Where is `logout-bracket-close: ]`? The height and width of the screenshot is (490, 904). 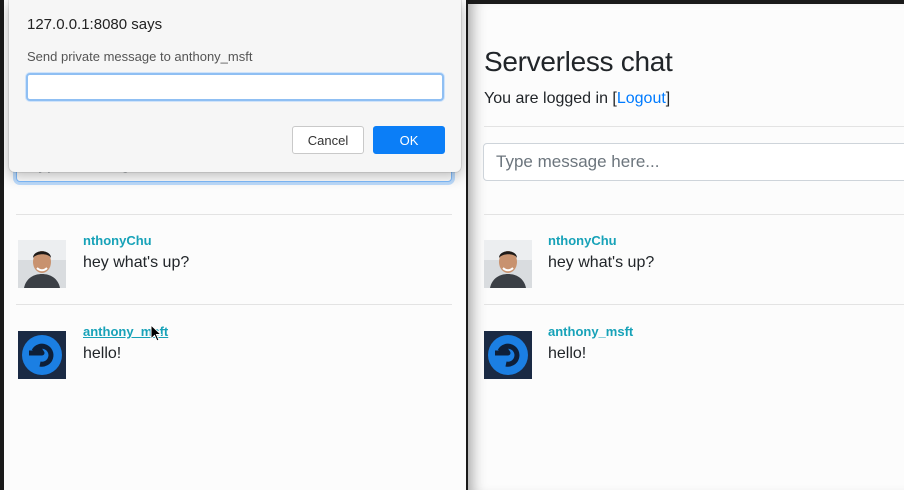
logout-bracket-close: ] is located at coordinates (668, 98).